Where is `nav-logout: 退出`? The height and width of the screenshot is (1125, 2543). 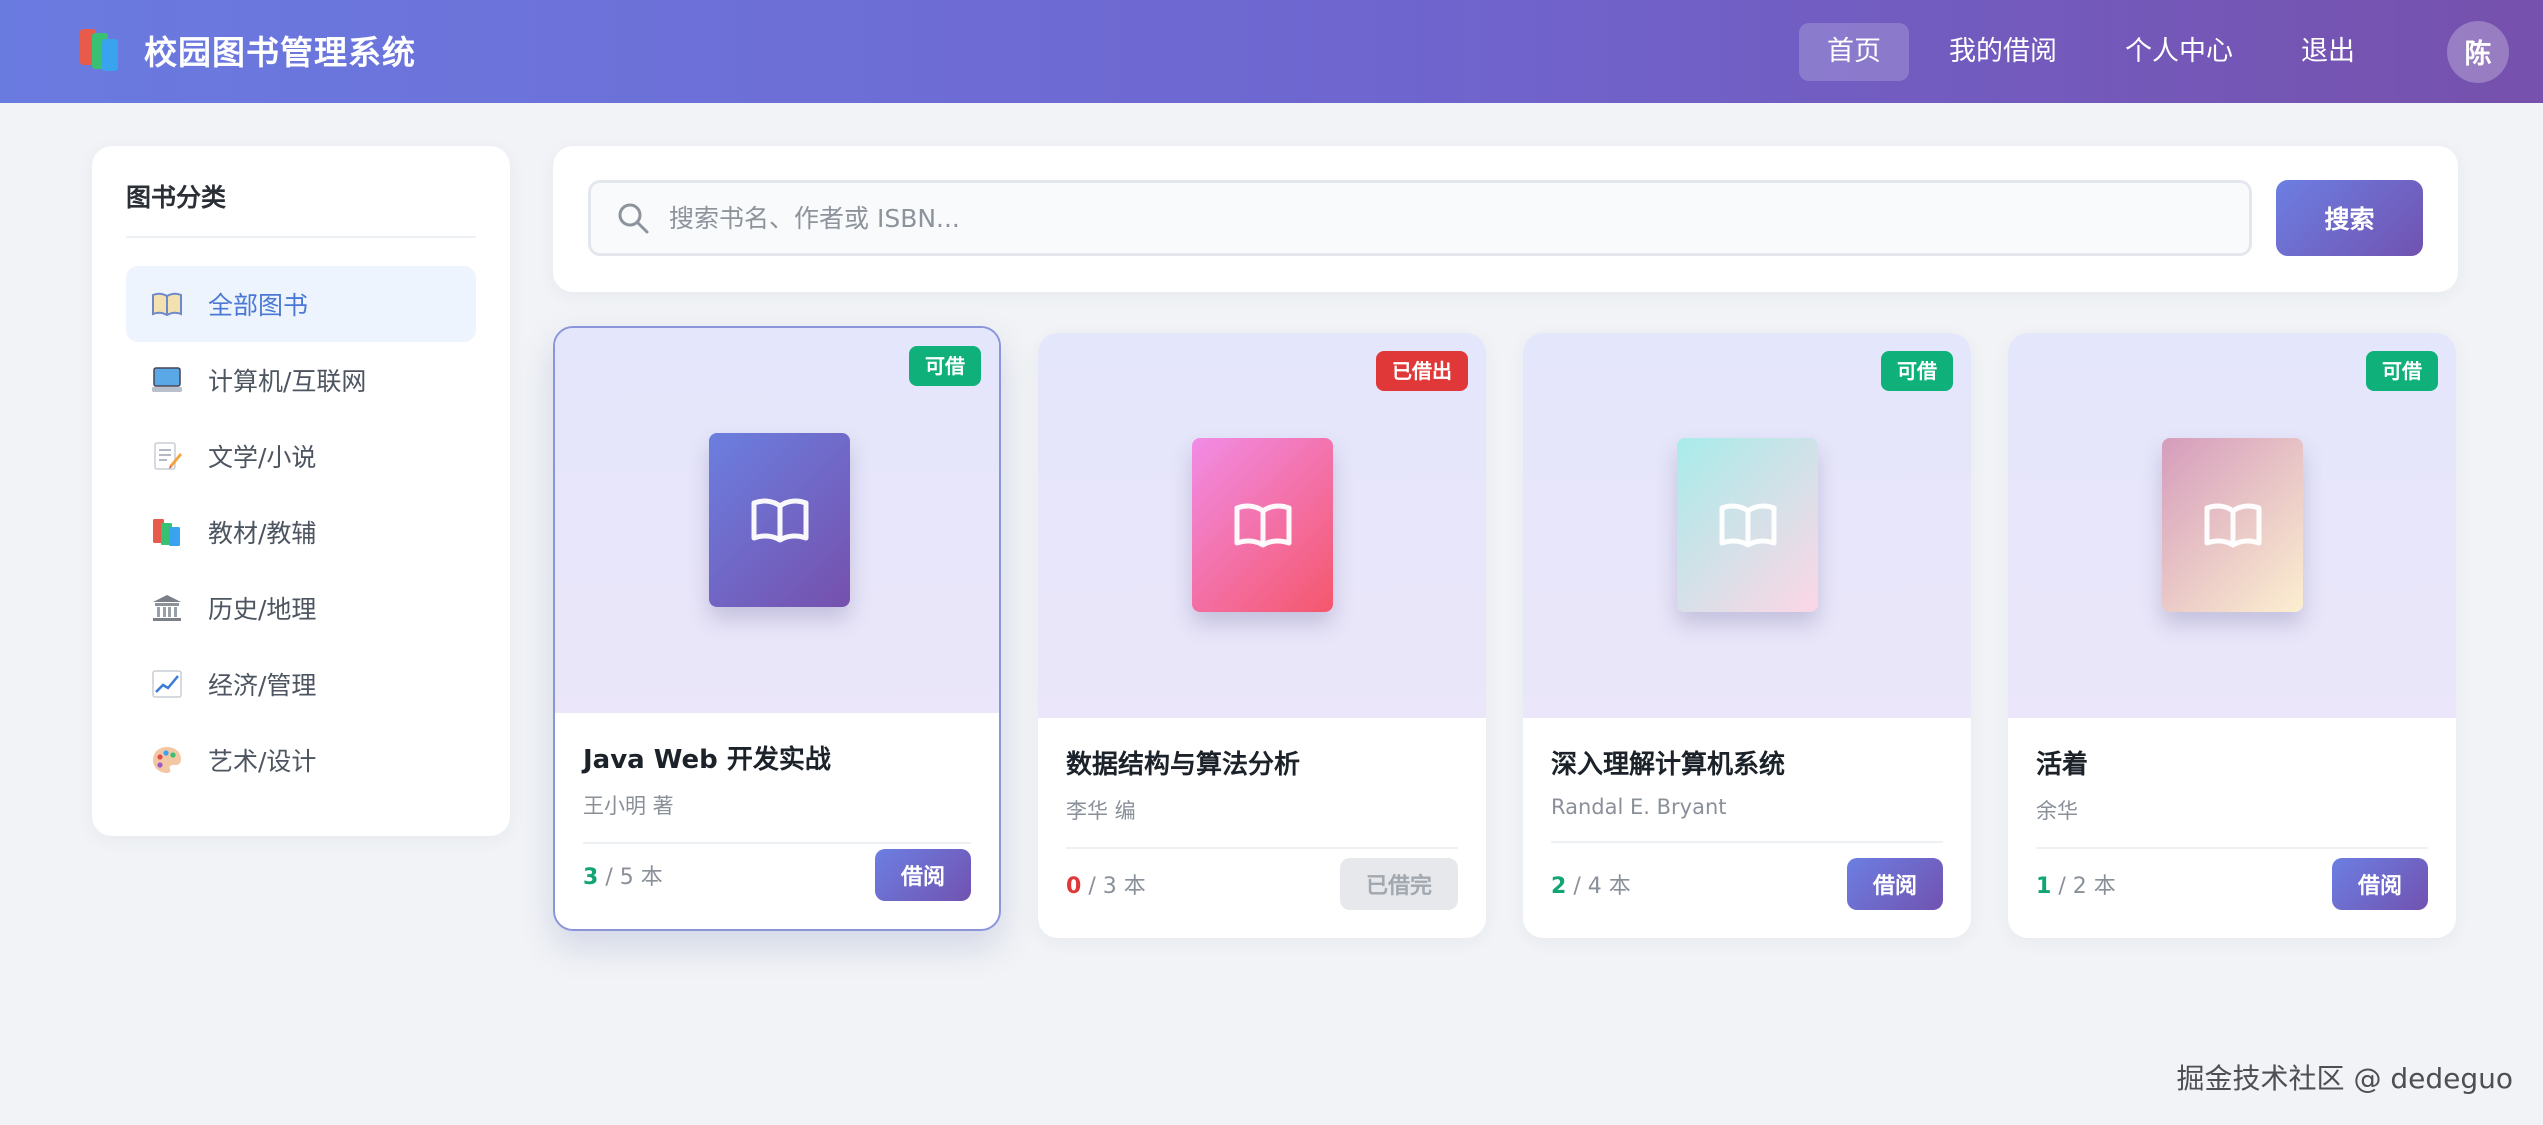
nav-logout: 退出 is located at coordinates (2328, 52).